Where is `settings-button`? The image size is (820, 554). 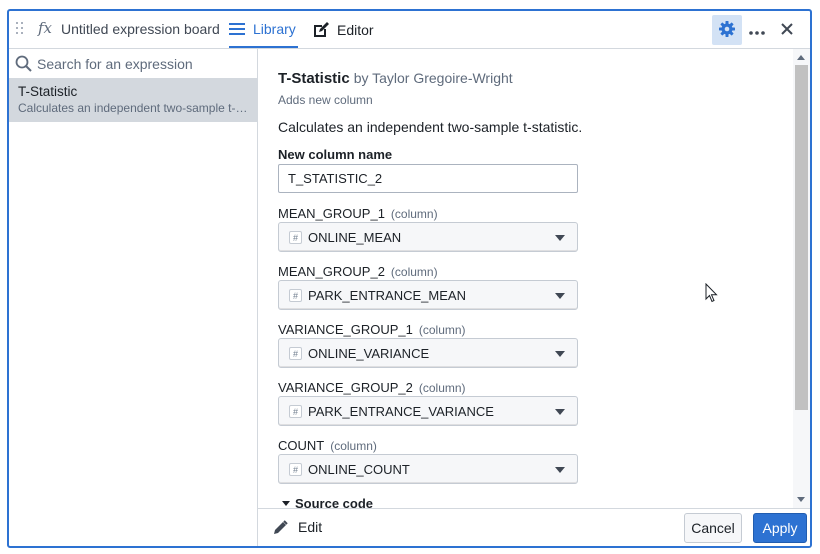 settings-button is located at coordinates (727, 30).